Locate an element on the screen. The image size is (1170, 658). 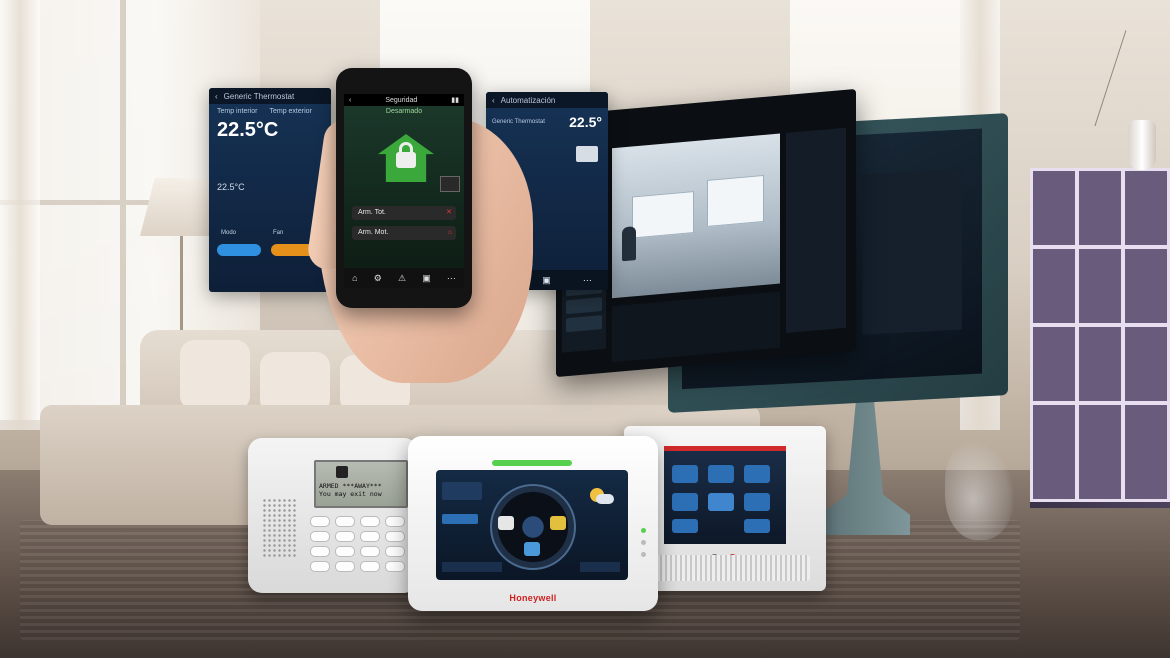
info-panel is located at coordinates (462, 491).